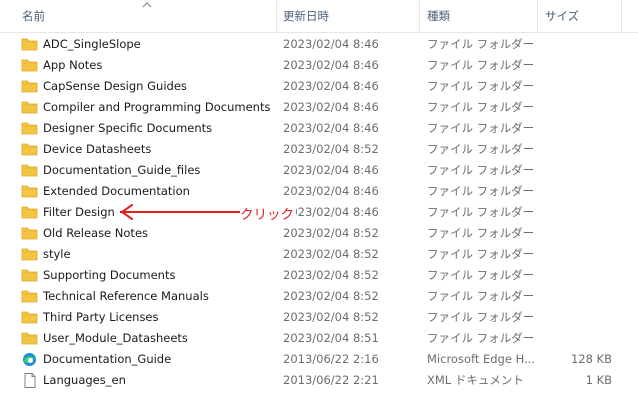  I want to click on file-row: Filter Design 2023/02/04 8:46 ファイル フォルダー, so click(319, 212).